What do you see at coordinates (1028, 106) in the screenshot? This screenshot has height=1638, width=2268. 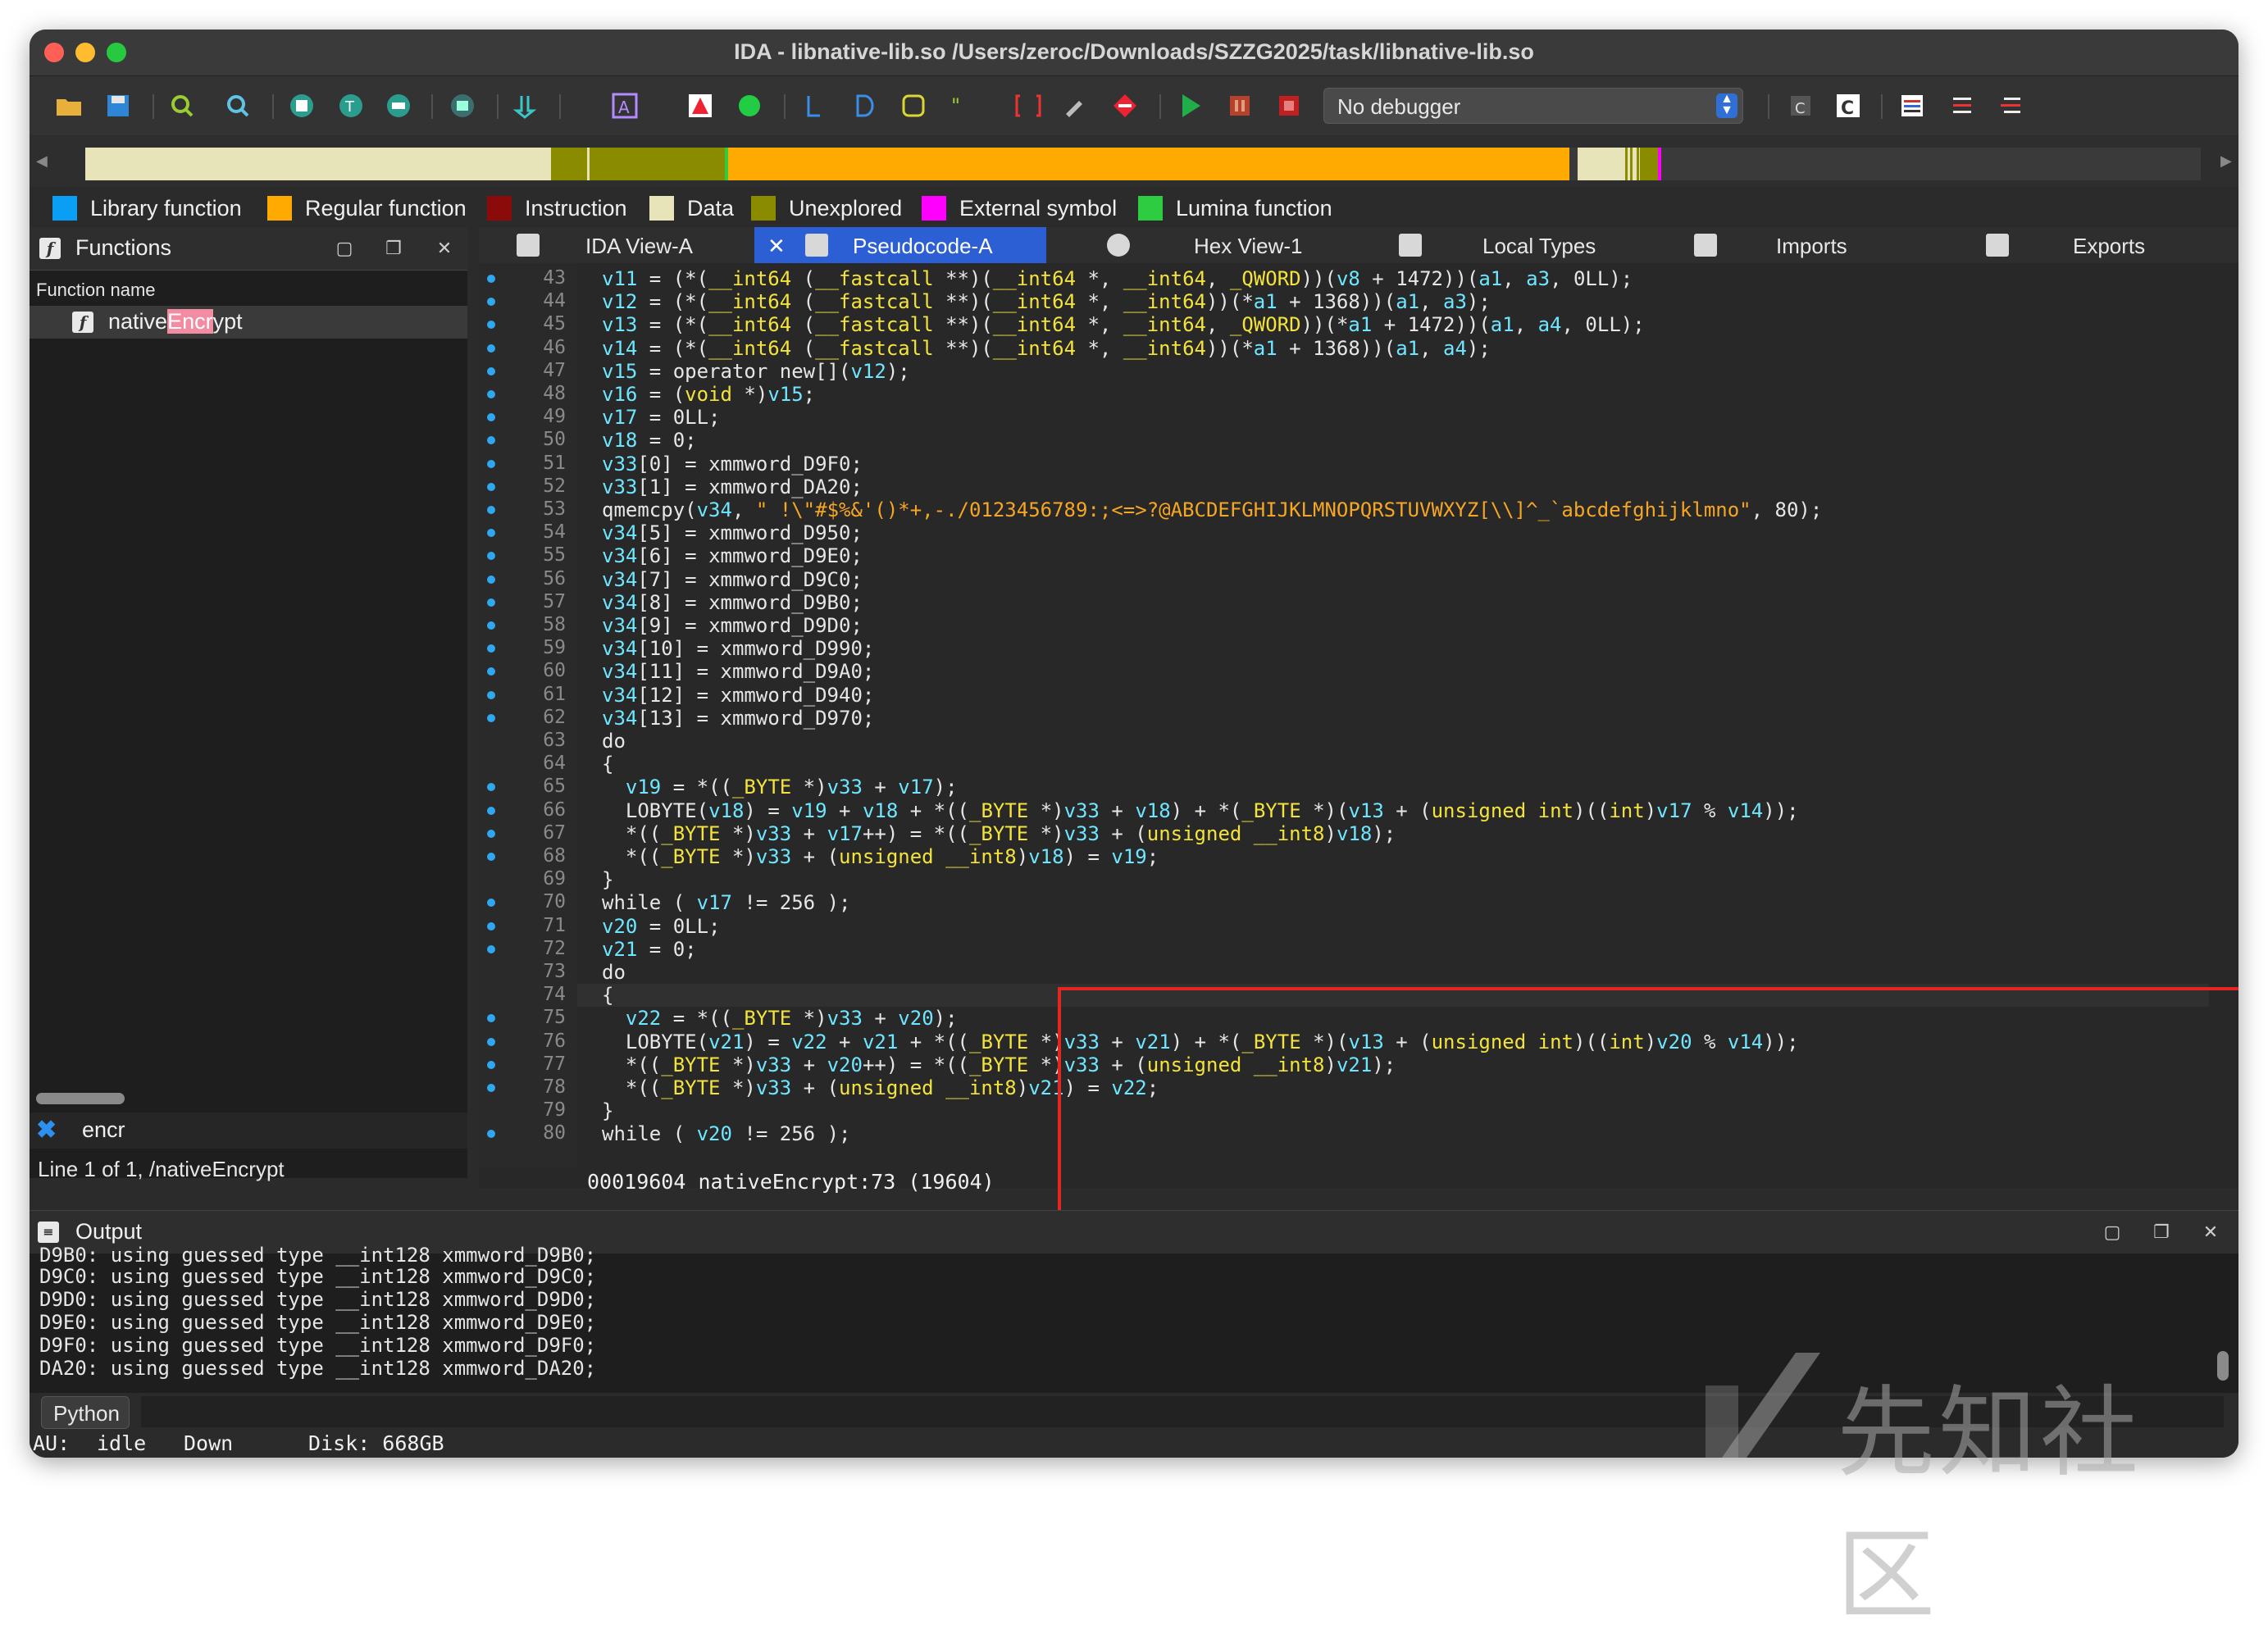 I see `undefine-icon` at bounding box center [1028, 106].